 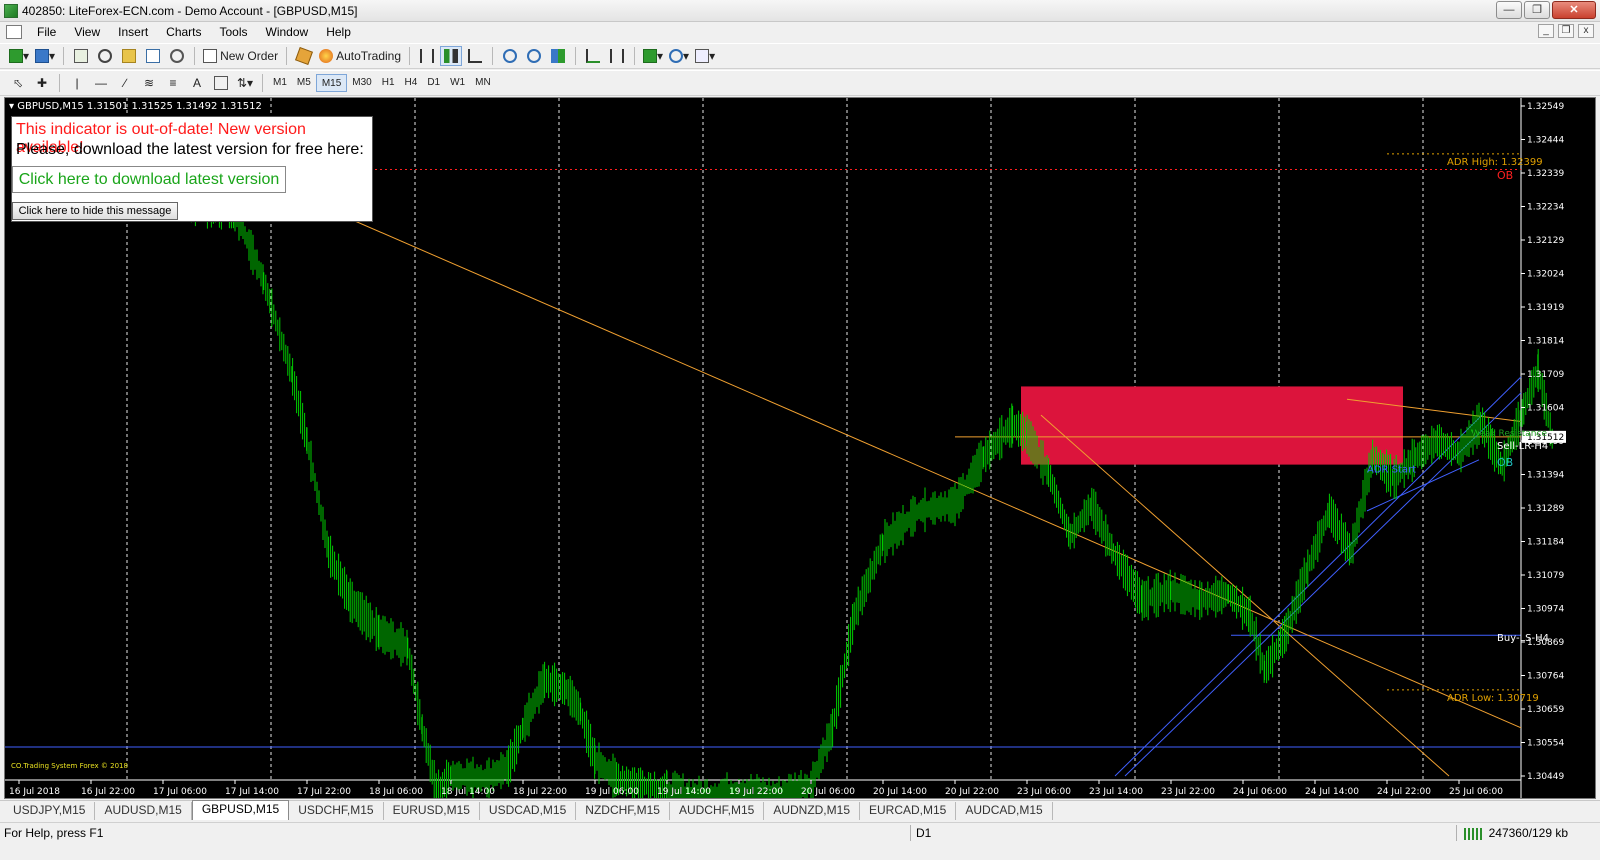 What do you see at coordinates (433, 83) in the screenshot?
I see `timeframe-d1: D1` at bounding box center [433, 83].